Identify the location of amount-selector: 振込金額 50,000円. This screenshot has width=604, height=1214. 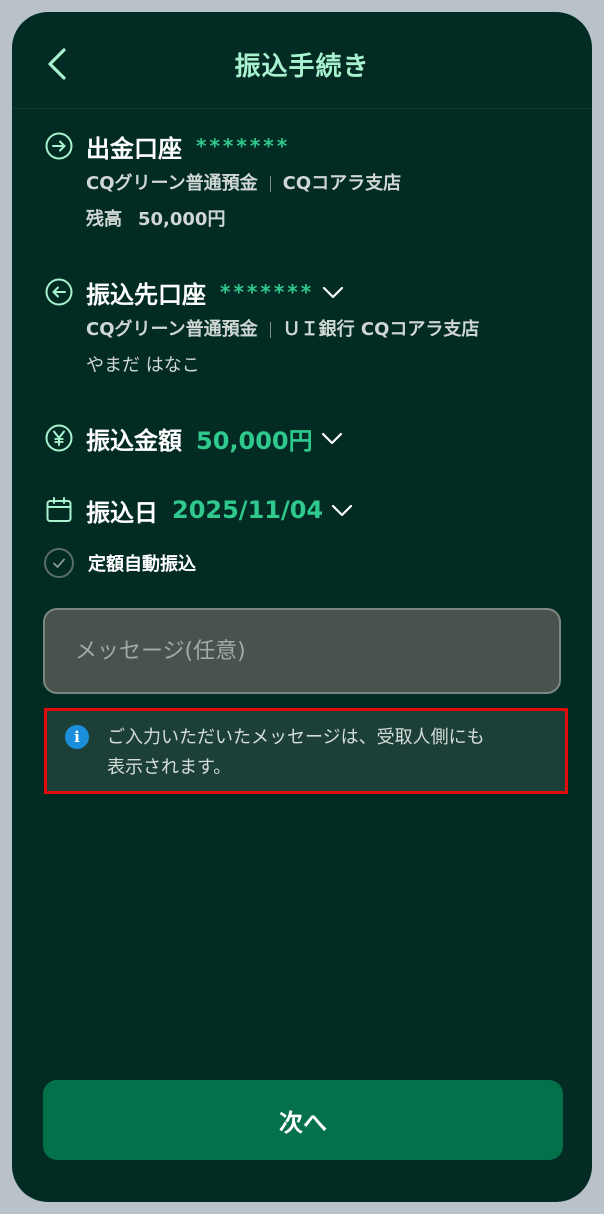
(304, 438).